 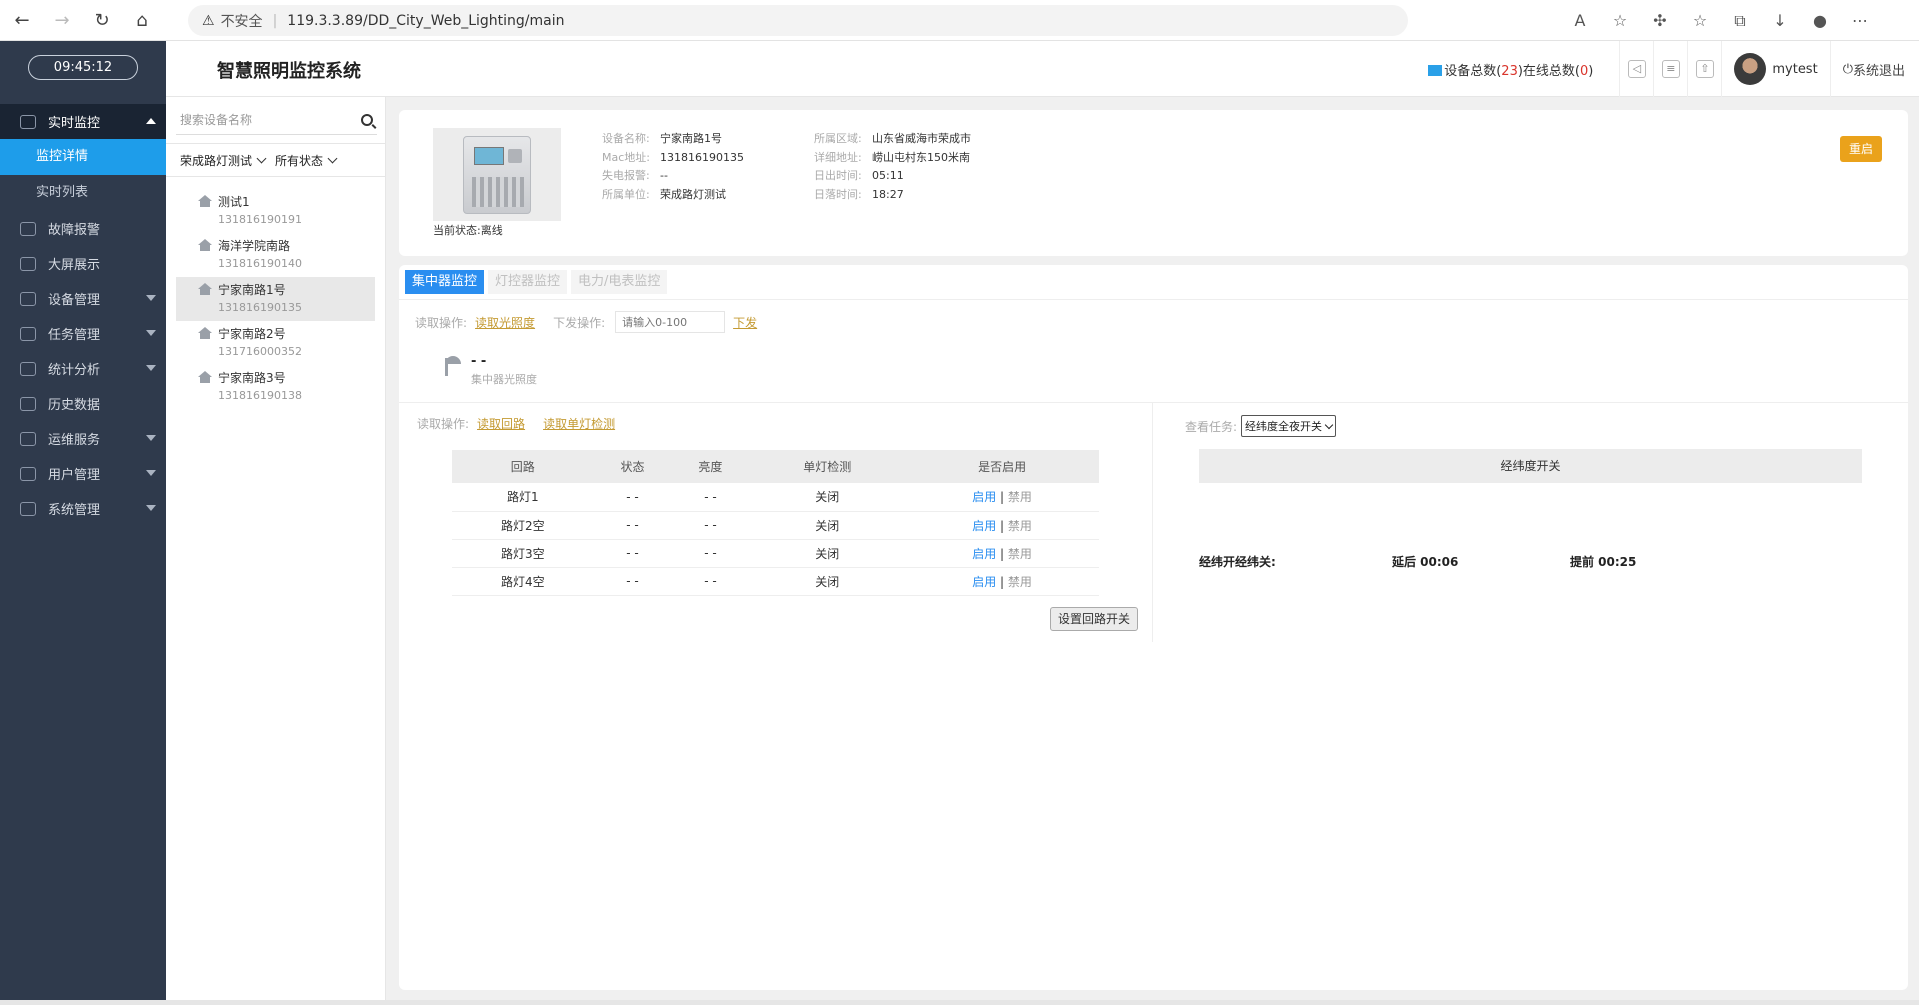 I want to click on sidebar-item-bigscreen: 大屏展示, so click(x=83, y=263).